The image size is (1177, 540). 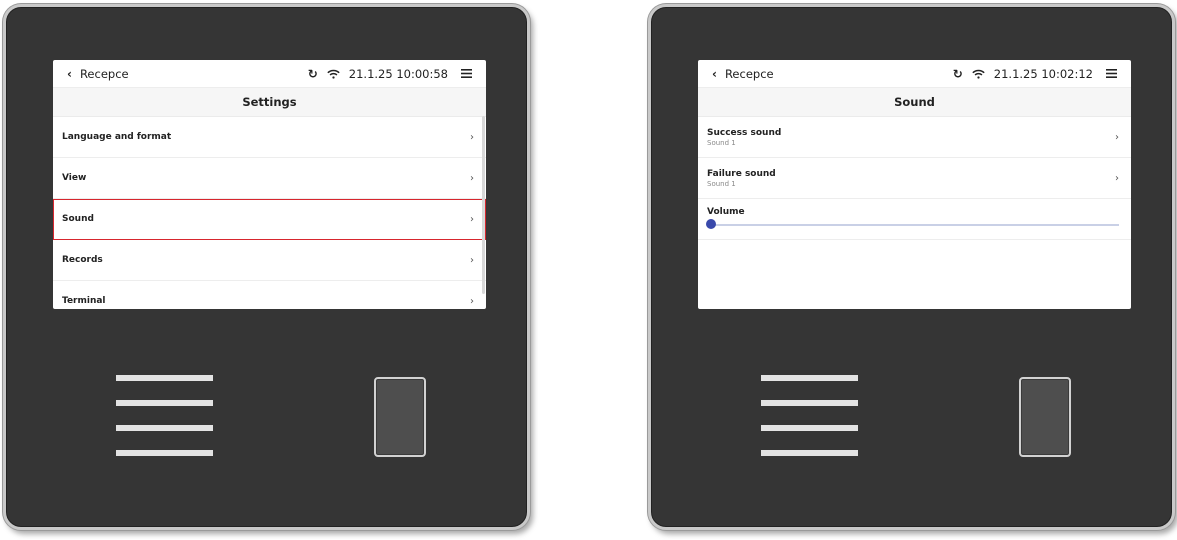 What do you see at coordinates (914, 137) in the screenshot?
I see `sound-item-success: Success sound Sound 1 ›` at bounding box center [914, 137].